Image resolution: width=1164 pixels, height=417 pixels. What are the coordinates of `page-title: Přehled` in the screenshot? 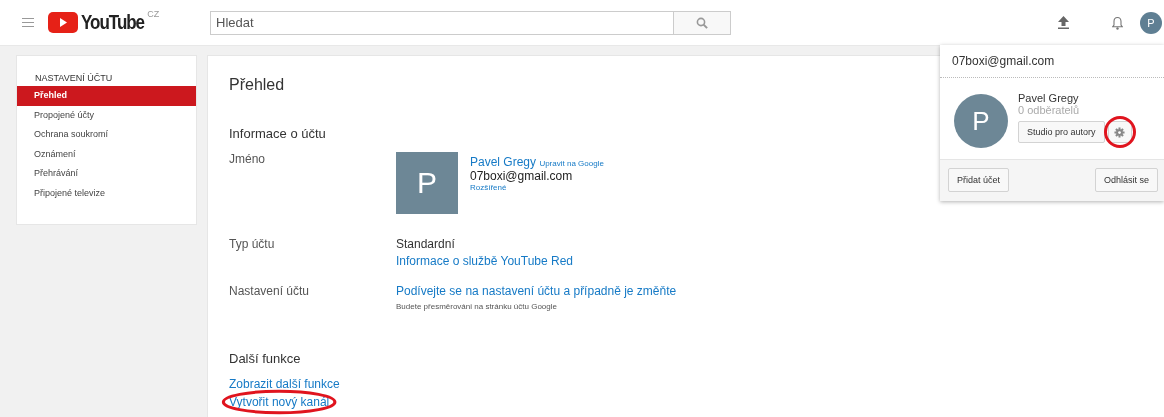 It's located at (257, 85).